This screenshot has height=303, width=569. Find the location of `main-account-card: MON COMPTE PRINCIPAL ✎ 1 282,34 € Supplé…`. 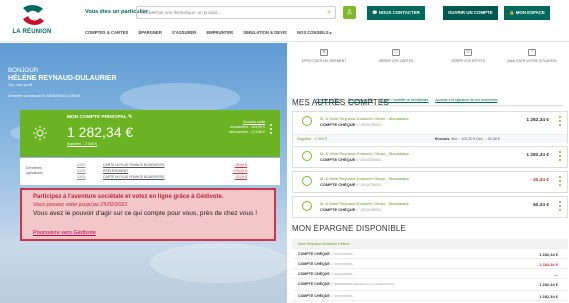

main-account-card: MON COMPTE PRINCIPAL ✎ 1 282,34 € Supplé… is located at coordinates (150, 133).